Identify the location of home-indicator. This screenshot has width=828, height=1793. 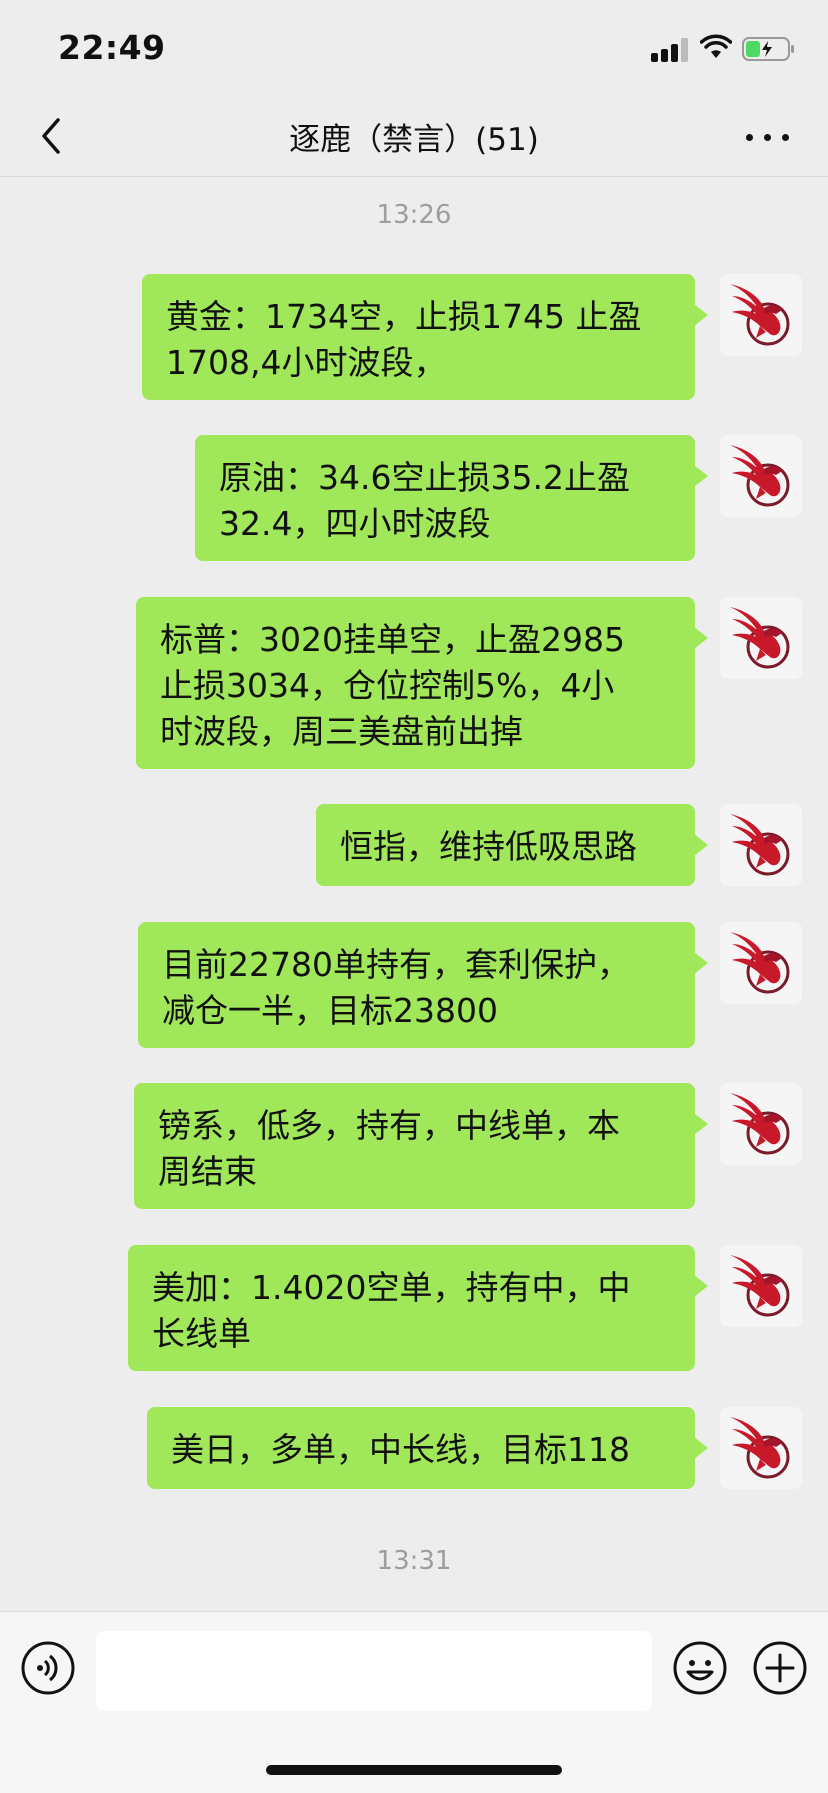
(414, 1770).